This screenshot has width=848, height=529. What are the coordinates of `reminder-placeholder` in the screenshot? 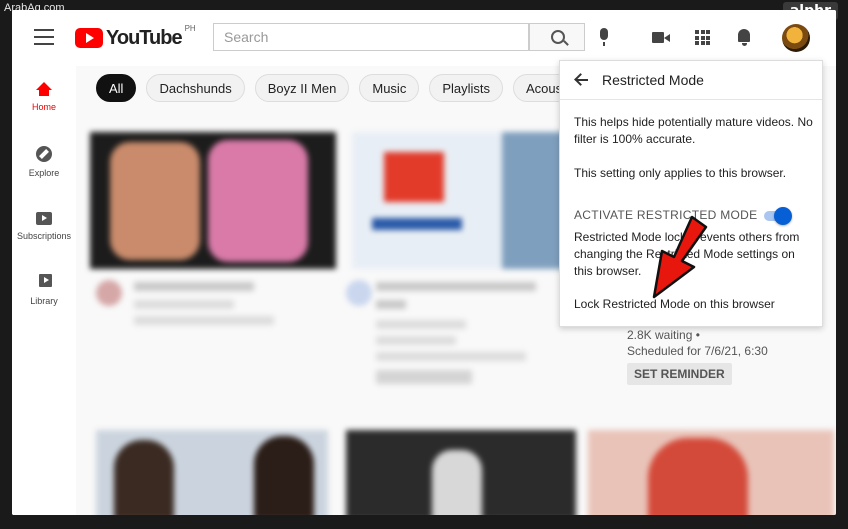 It's located at (424, 377).